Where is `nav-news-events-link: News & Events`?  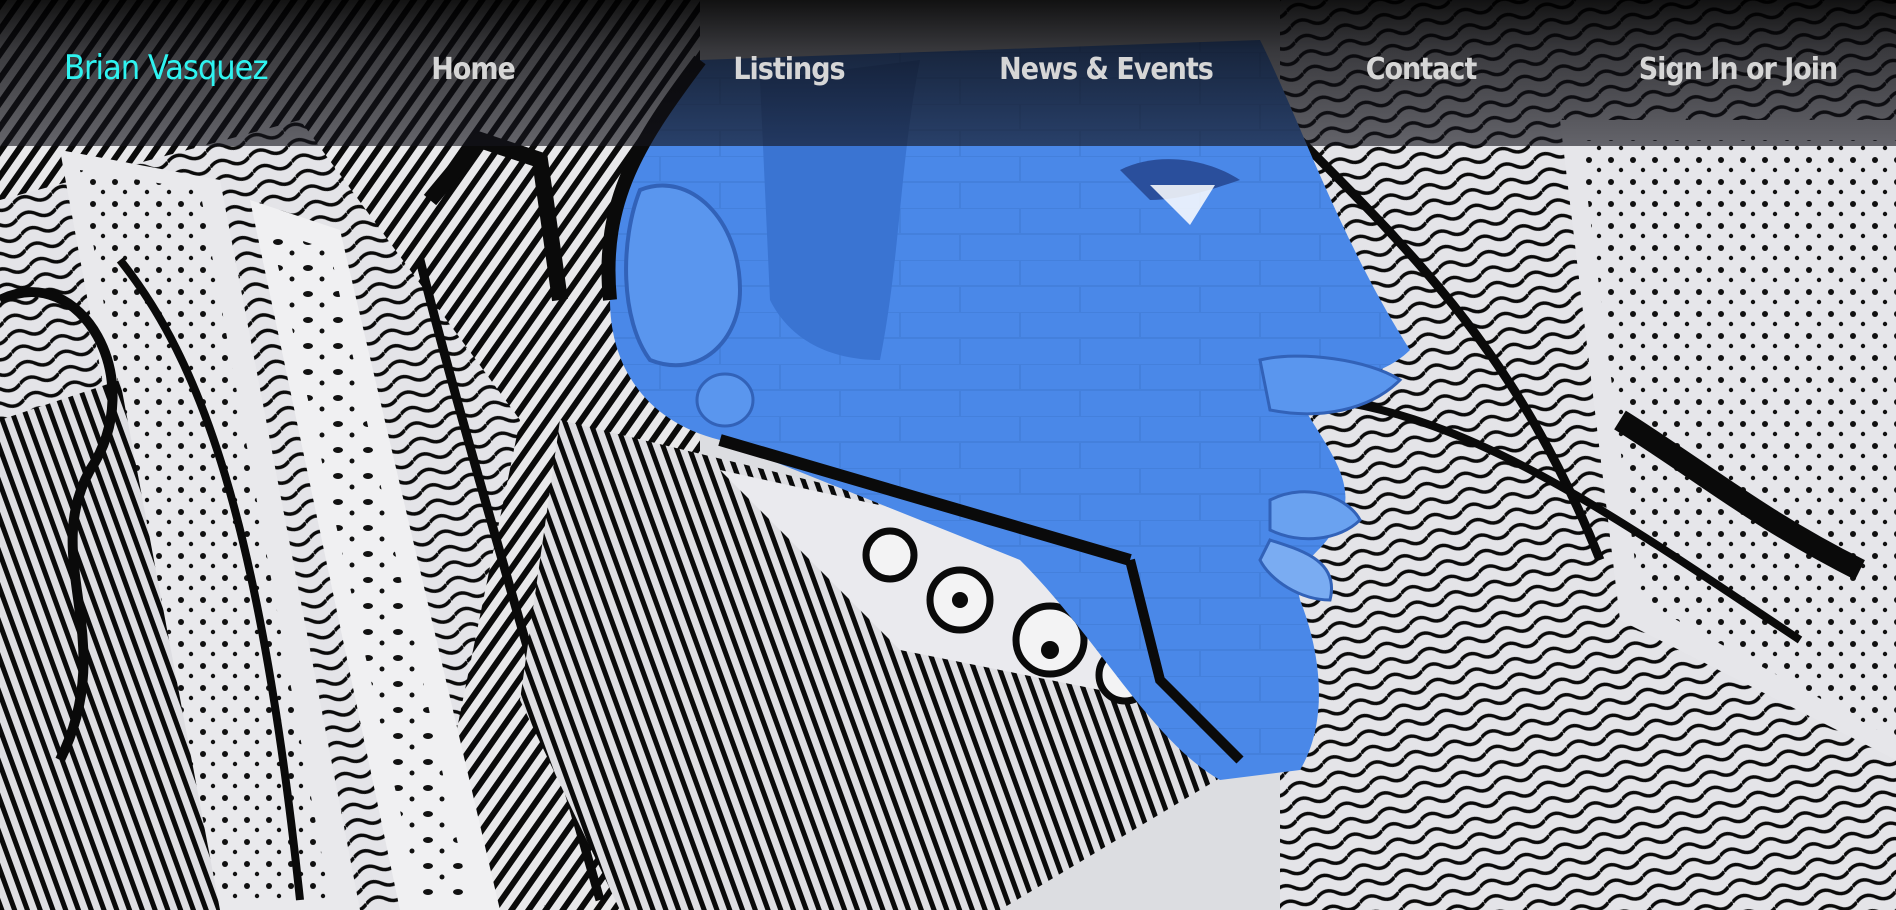 nav-news-events-link: News & Events is located at coordinates (1106, 69).